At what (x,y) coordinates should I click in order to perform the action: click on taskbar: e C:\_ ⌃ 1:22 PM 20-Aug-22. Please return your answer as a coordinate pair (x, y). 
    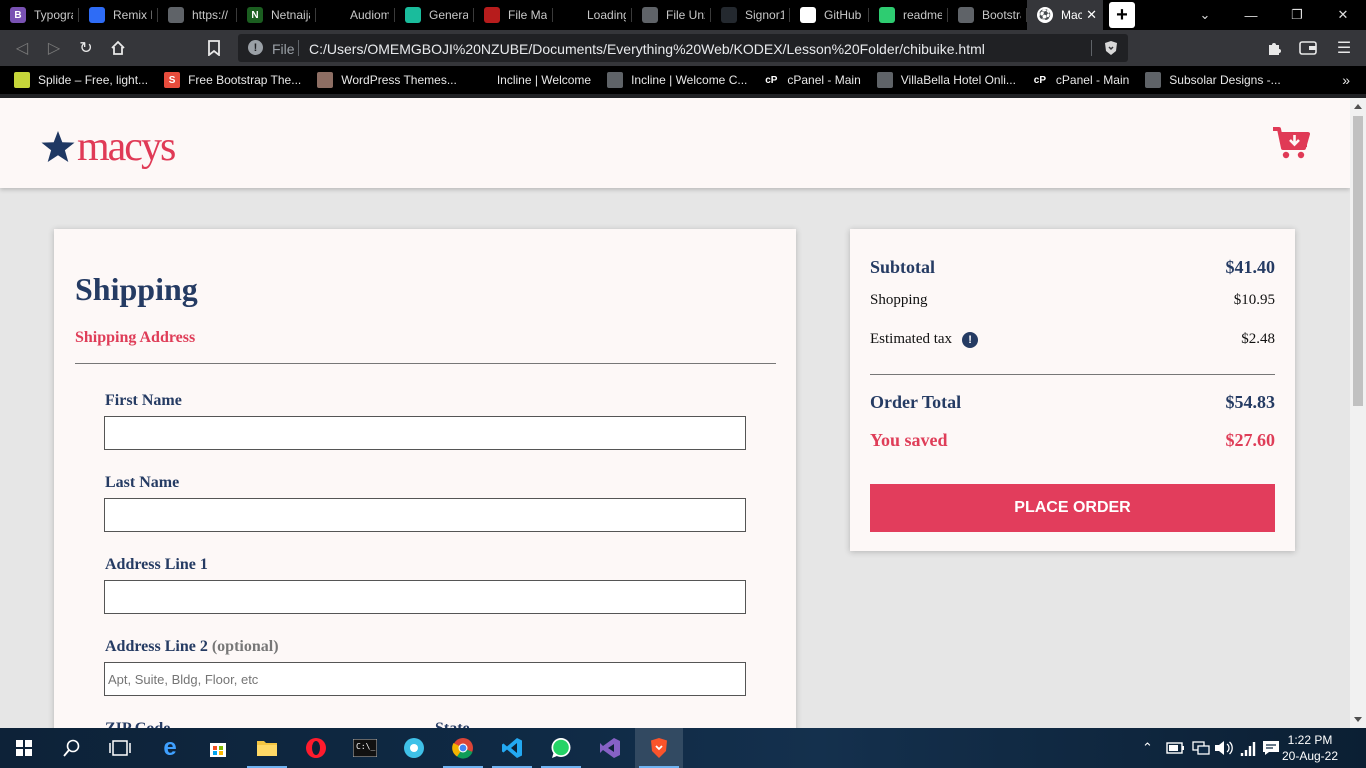
    Looking at the image, I should click on (683, 748).